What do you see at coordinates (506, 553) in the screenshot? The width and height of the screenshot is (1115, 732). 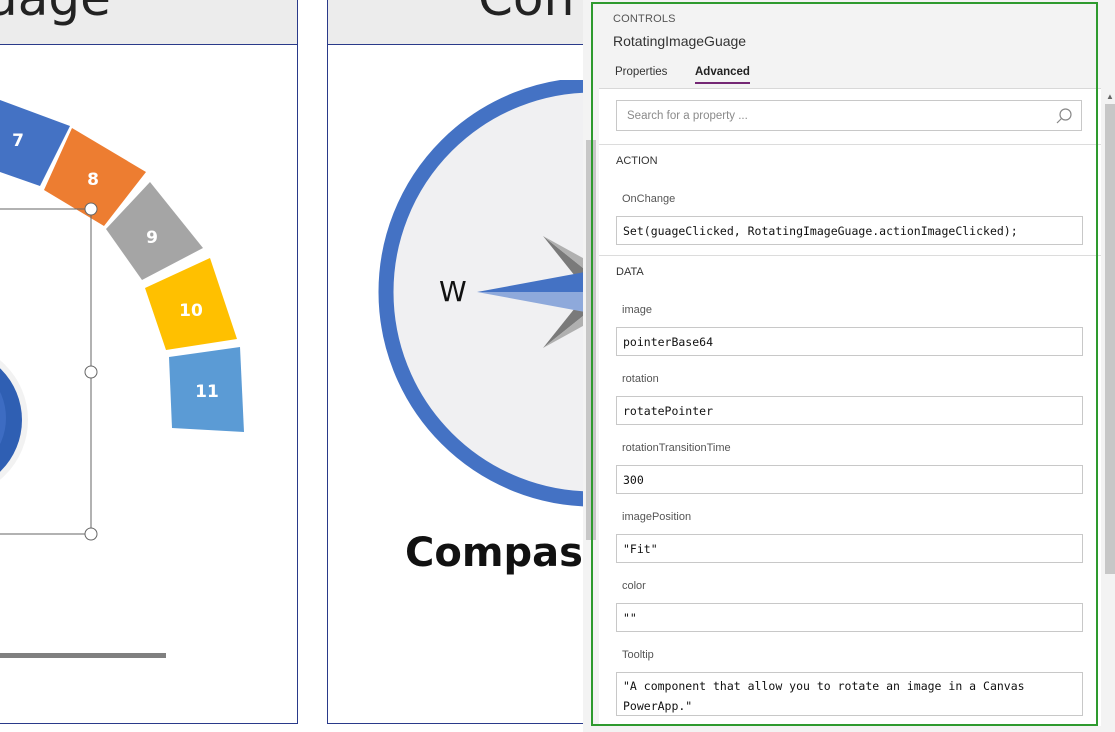 I see `compass-label: Compass` at bounding box center [506, 553].